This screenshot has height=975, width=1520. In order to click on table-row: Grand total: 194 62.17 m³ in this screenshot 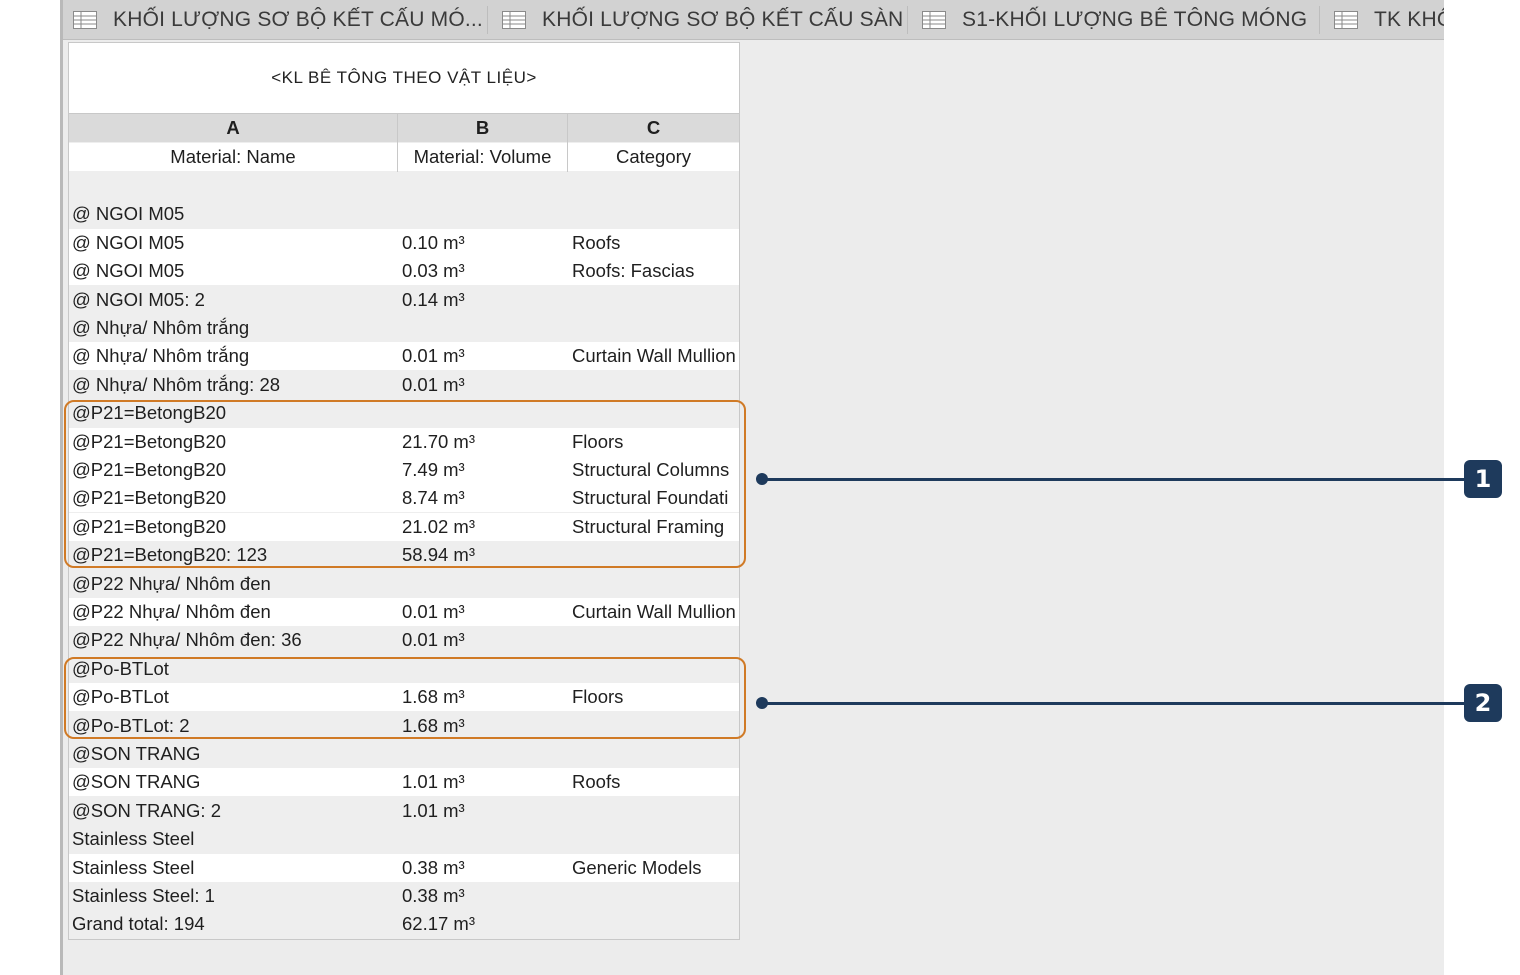, I will do `click(404, 924)`.